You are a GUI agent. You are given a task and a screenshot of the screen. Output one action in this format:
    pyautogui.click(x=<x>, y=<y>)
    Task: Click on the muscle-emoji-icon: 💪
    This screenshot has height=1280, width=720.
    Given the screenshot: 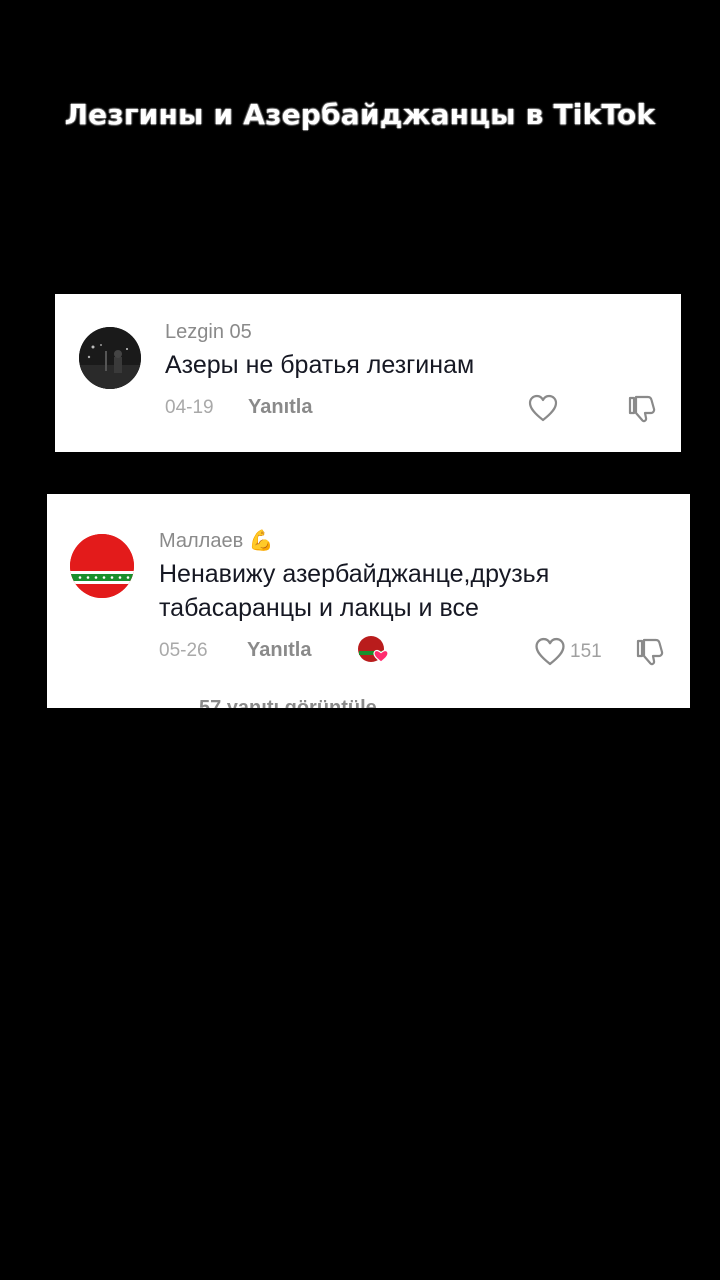 What is the action you would take?
    pyautogui.click(x=261, y=541)
    